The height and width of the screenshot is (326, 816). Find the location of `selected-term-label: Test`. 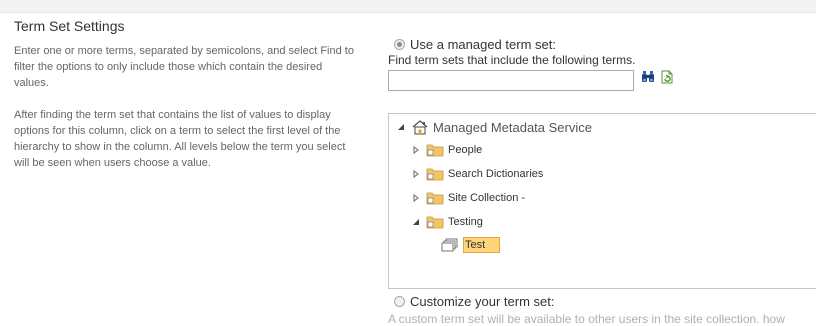

selected-term-label: Test is located at coordinates (482, 245).